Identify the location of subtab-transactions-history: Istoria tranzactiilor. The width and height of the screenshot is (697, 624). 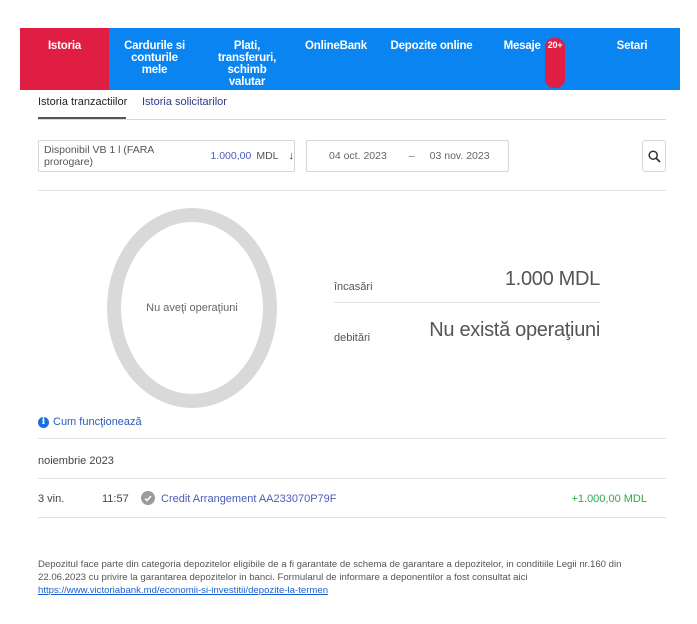
(82, 102).